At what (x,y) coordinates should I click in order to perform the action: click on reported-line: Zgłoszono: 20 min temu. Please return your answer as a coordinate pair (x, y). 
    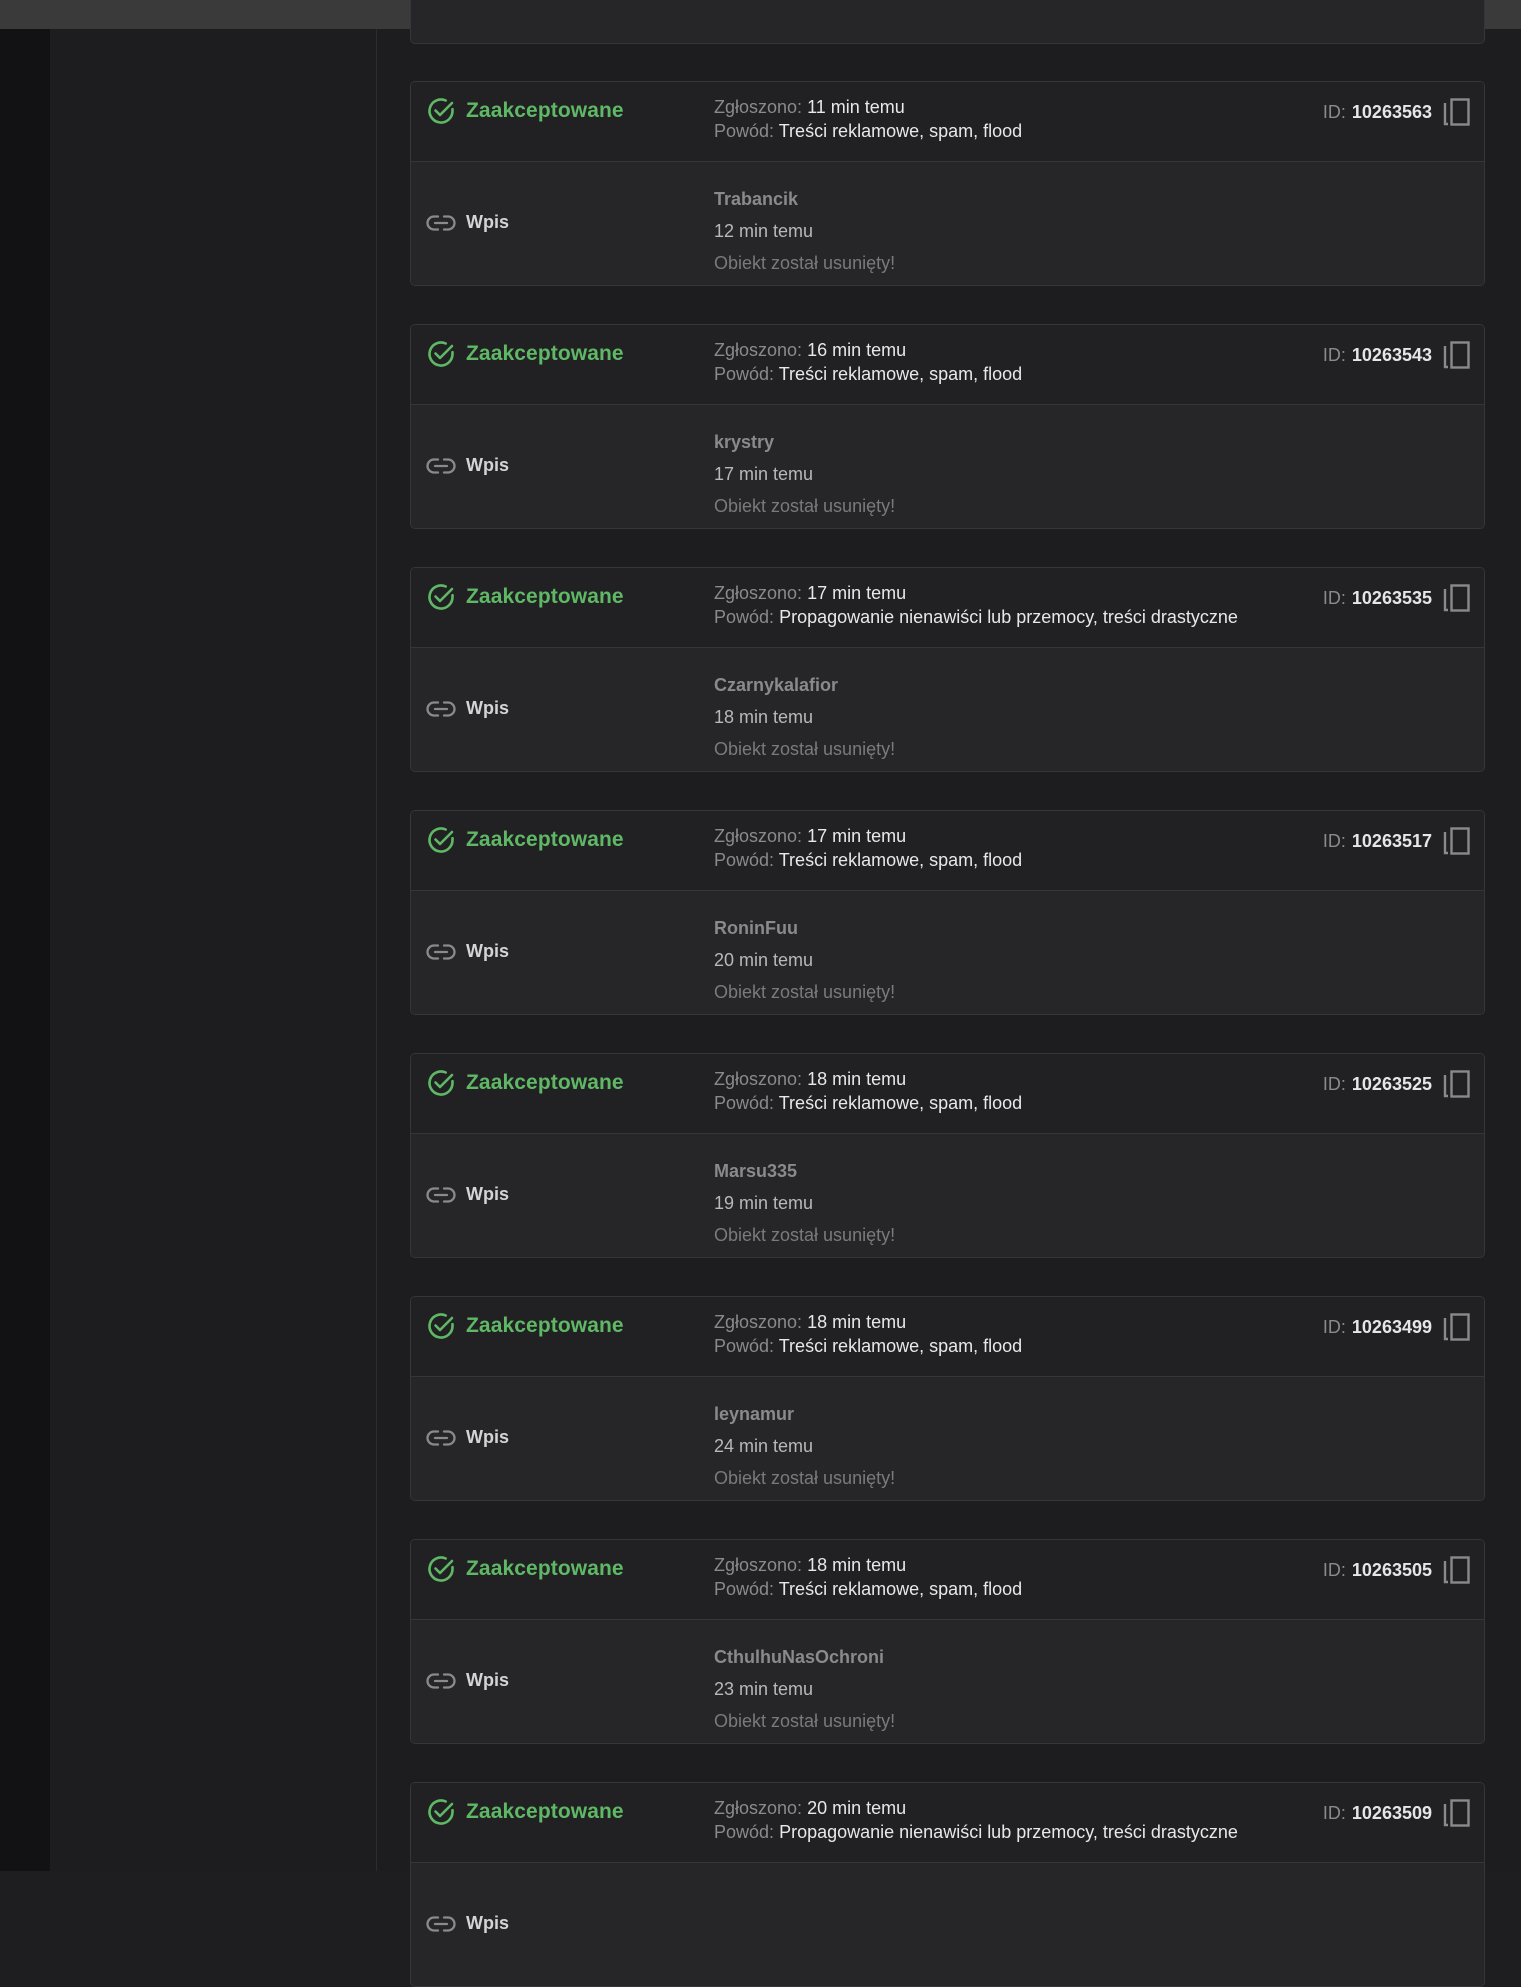
    Looking at the image, I should click on (976, 1808).